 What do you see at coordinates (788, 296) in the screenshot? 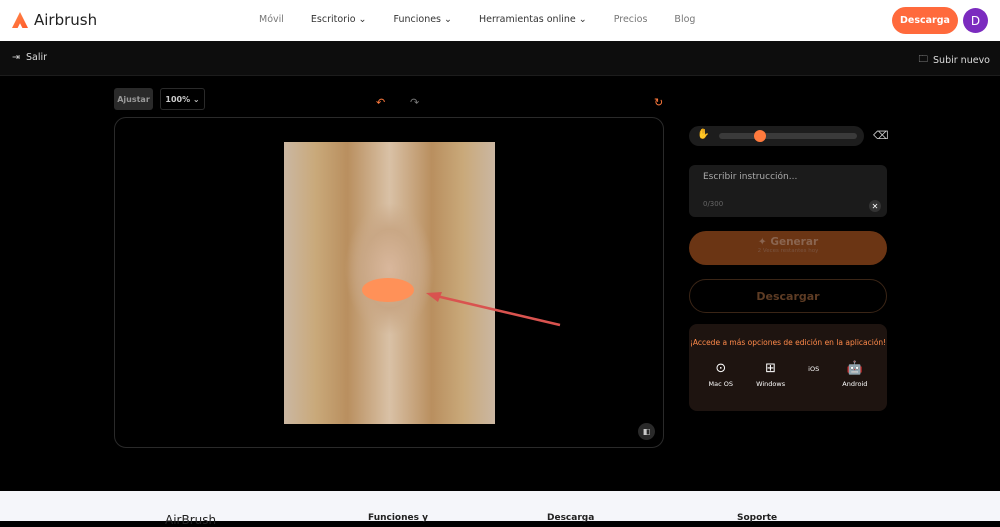
I see `download-button: Descargar` at bounding box center [788, 296].